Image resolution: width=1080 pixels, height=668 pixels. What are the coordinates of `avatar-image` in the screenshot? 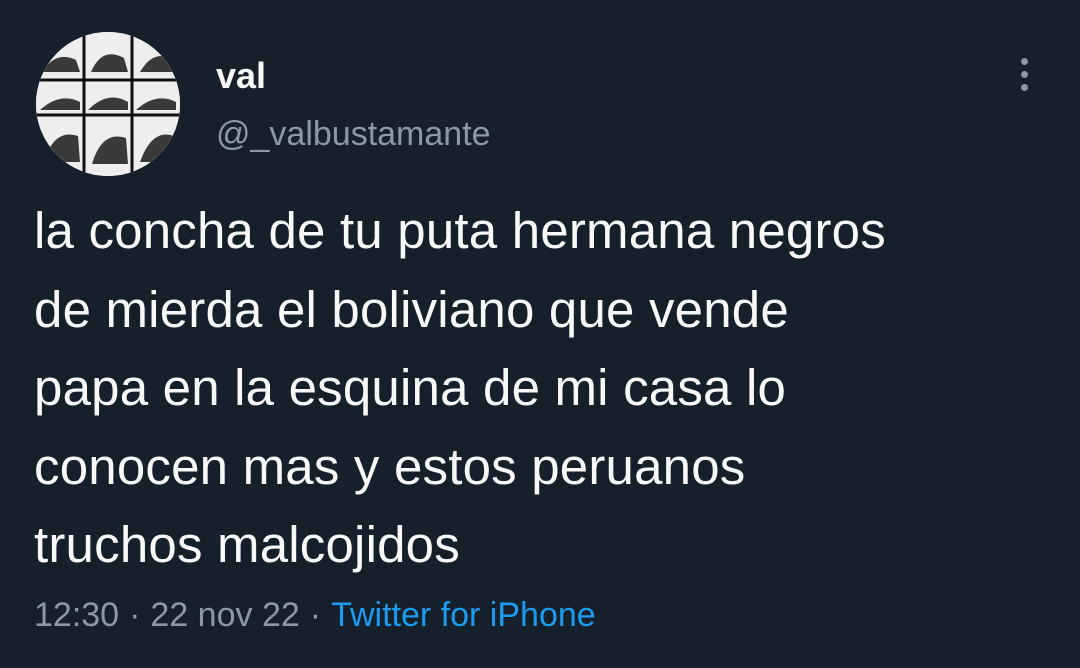 It's located at (108, 104).